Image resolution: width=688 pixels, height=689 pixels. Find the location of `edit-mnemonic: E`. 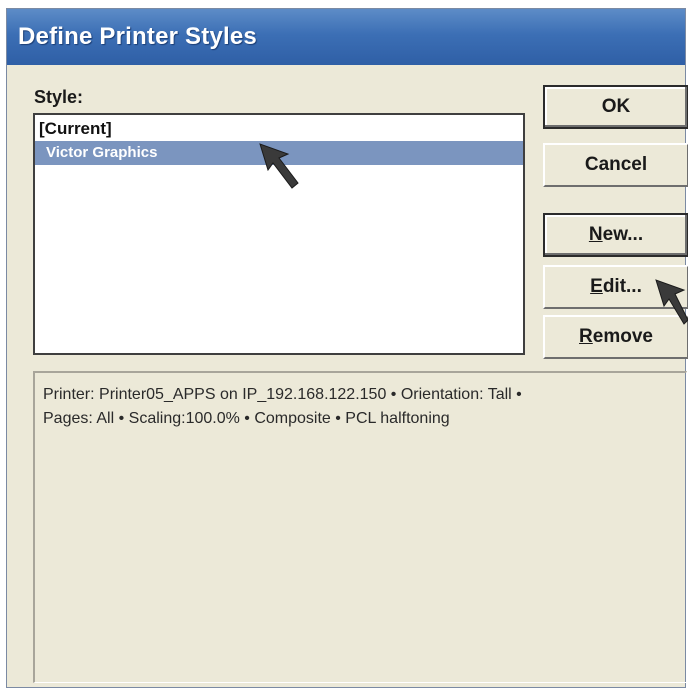

edit-mnemonic: E is located at coordinates (596, 286).